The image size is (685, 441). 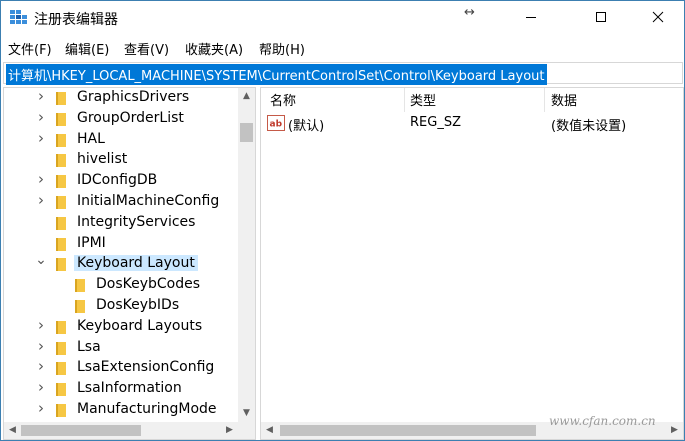 I want to click on column-header-data: 数据, so click(x=564, y=99).